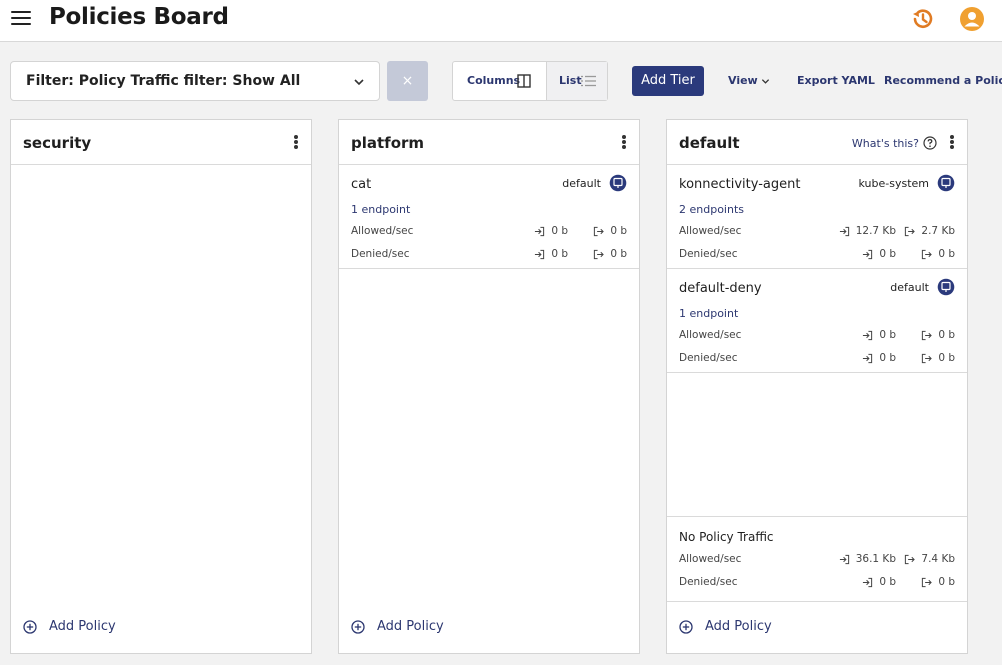 The image size is (1002, 665). I want to click on layout-toggle: Columns List, so click(530, 81).